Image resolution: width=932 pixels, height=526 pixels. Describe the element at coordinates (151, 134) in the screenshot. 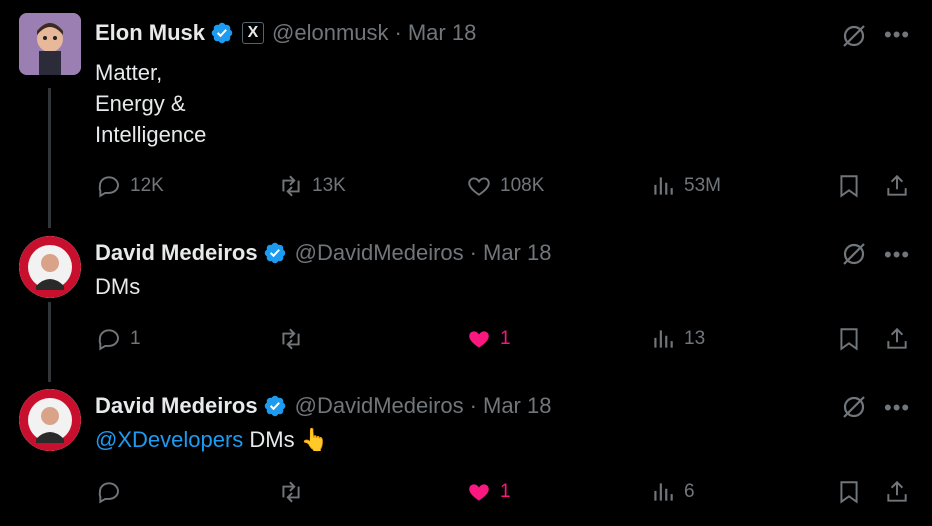

I see `tweet-text-line: Intelligence` at that location.